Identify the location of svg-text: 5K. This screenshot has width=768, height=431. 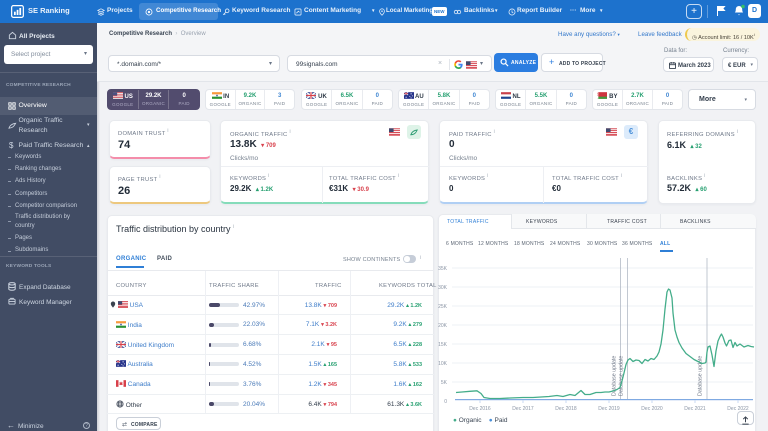
(444, 383).